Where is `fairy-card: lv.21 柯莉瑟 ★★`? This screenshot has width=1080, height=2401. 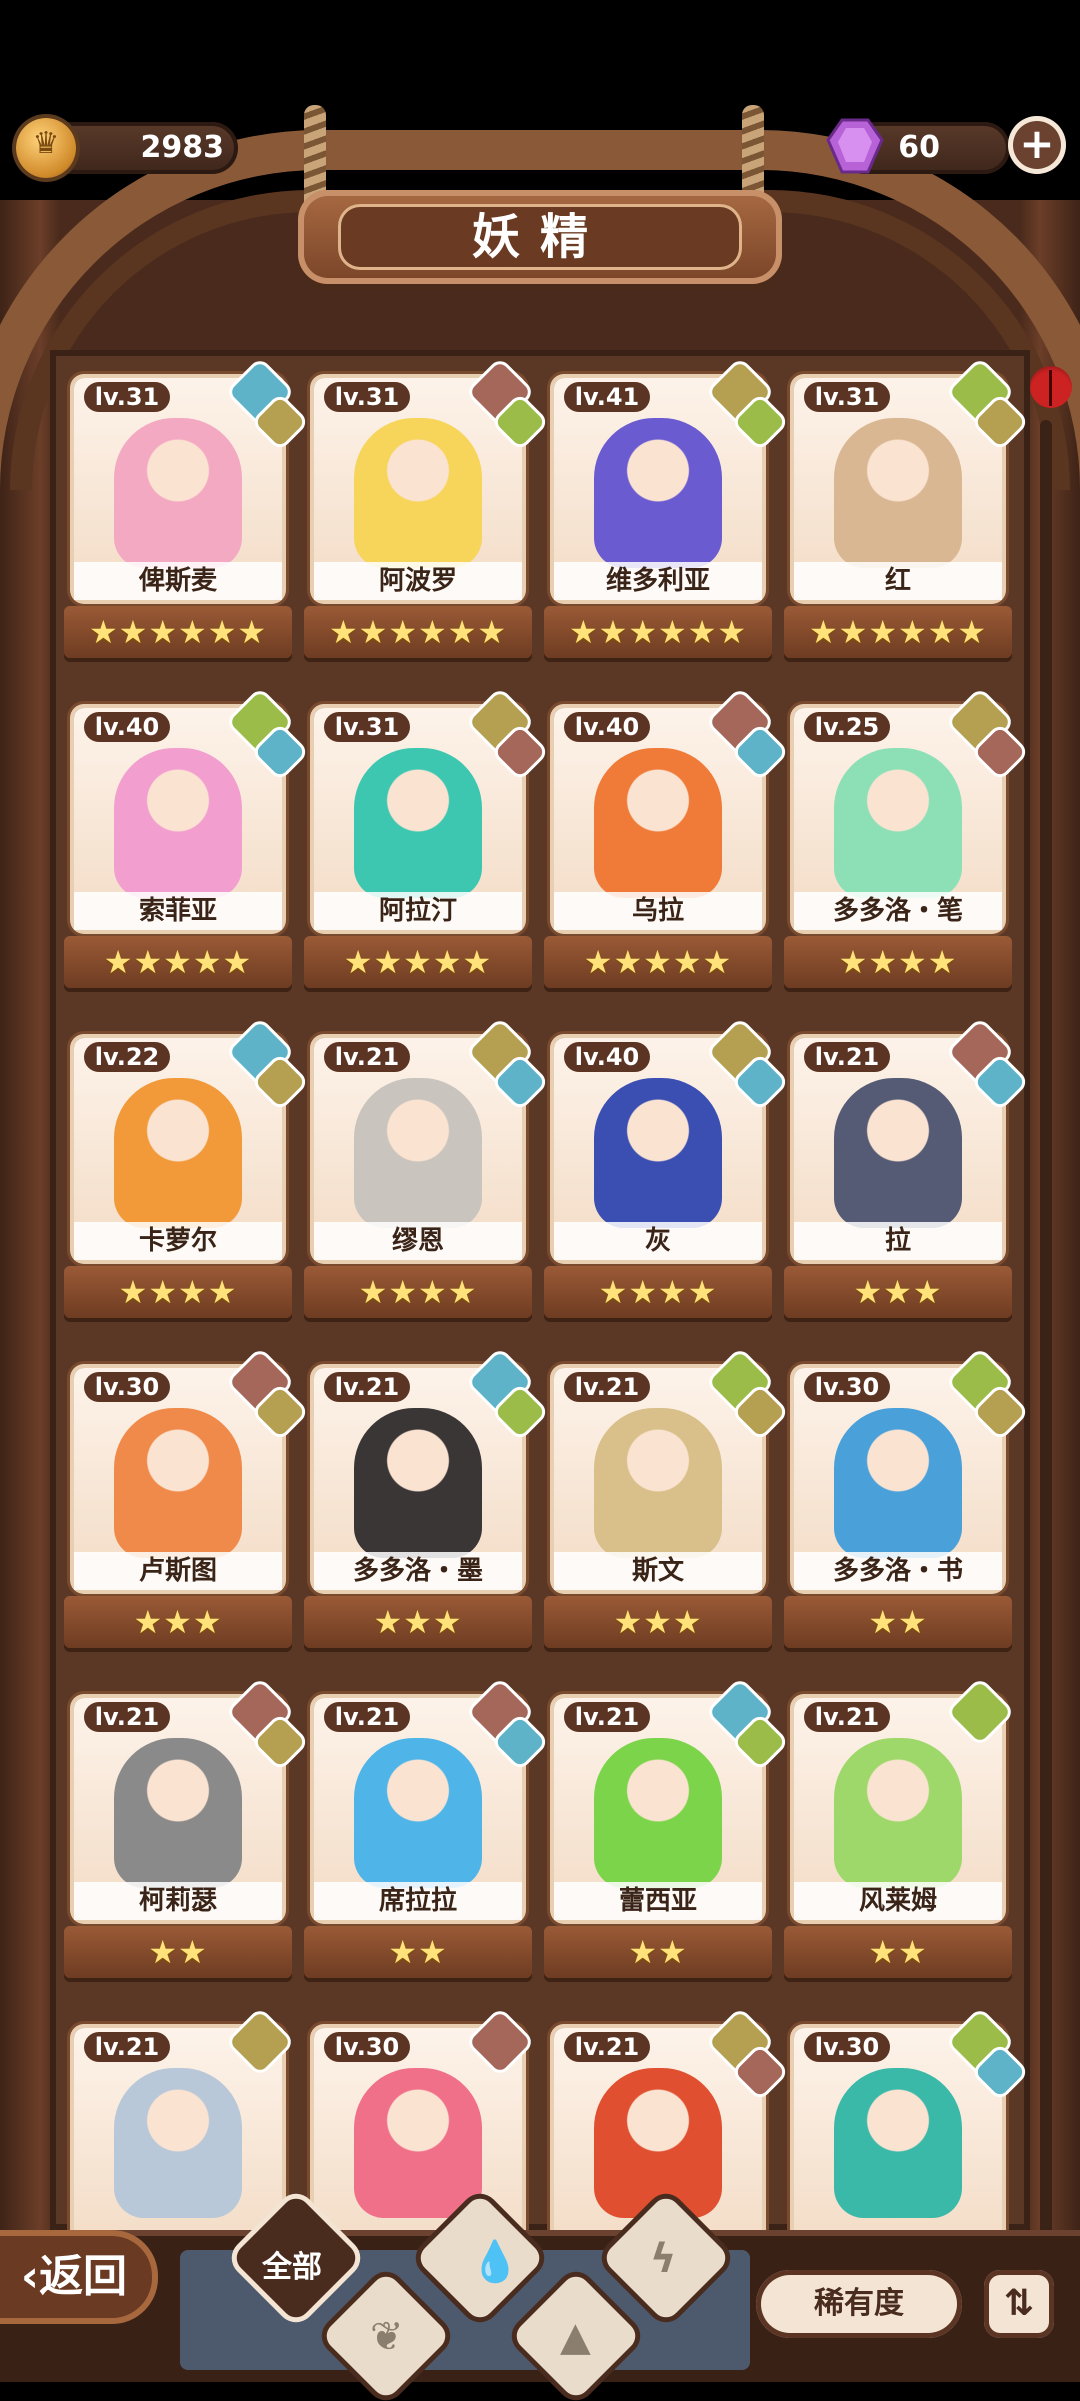
fairy-card: lv.21 柯莉瑟 ★★ is located at coordinates (185, 1833).